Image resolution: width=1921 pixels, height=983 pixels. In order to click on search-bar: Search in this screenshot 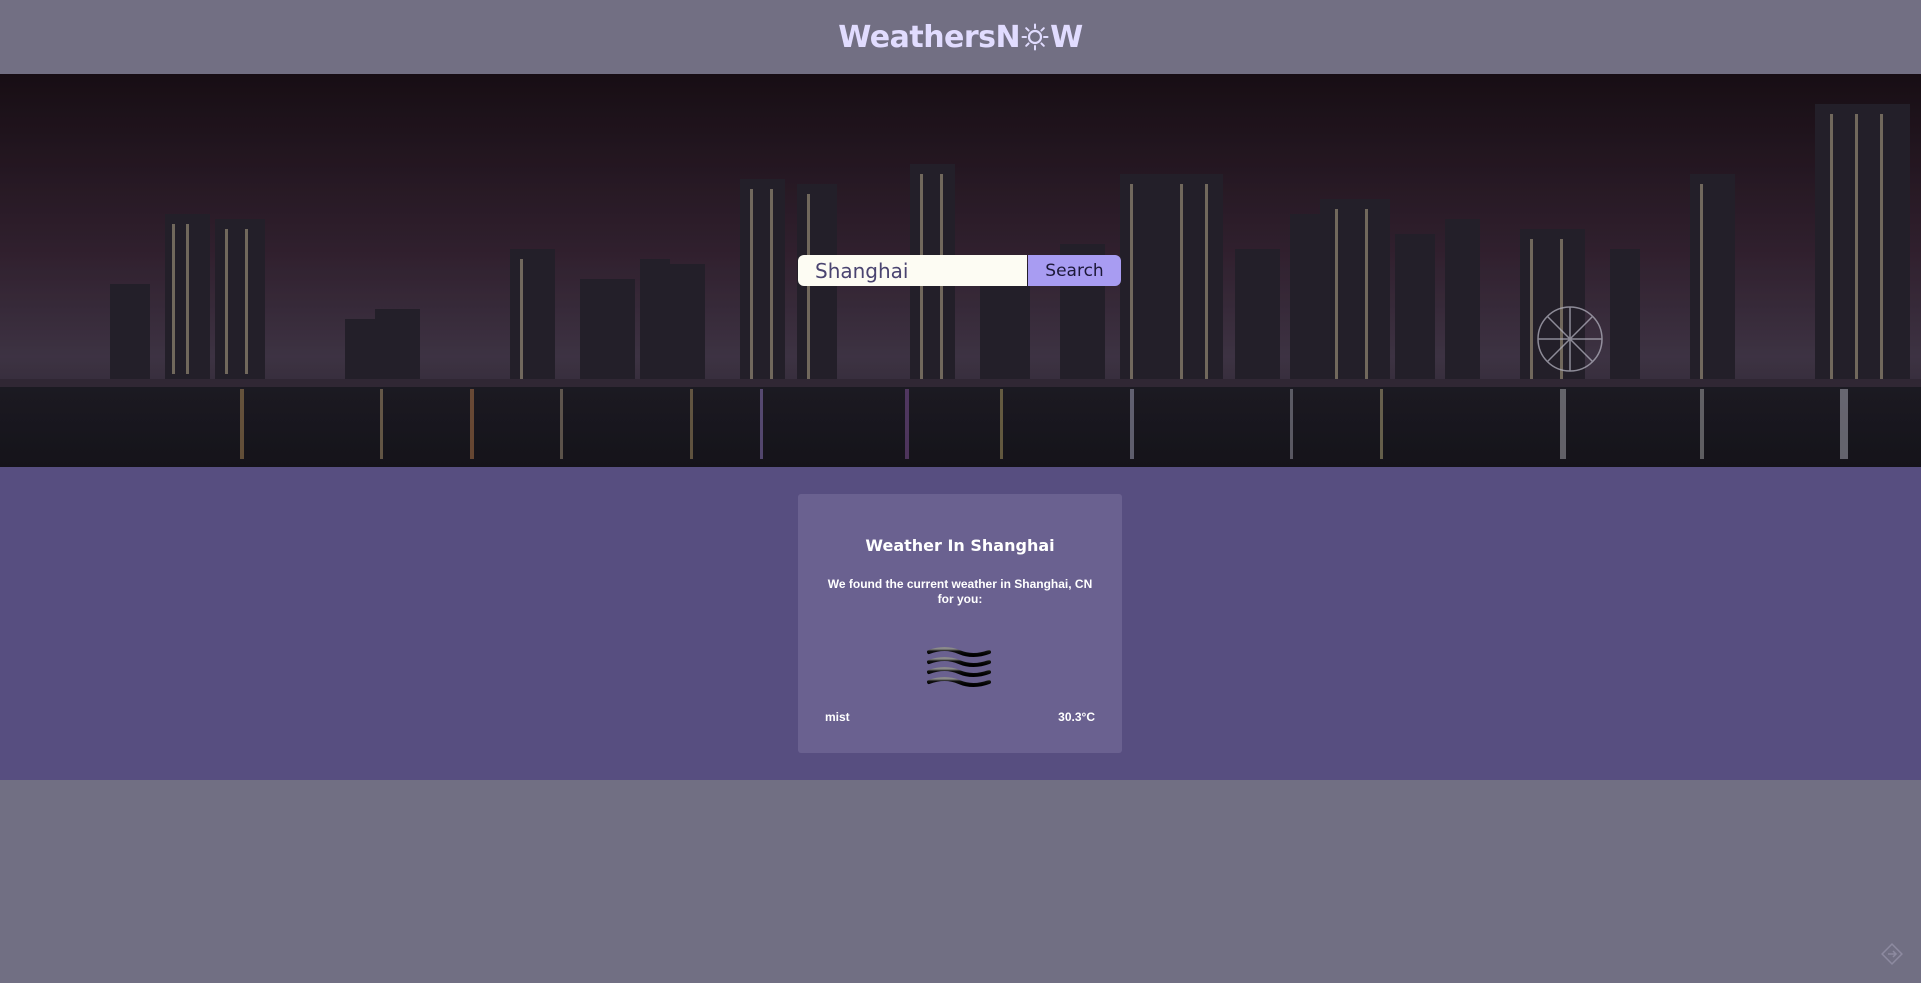, I will do `click(959, 270)`.